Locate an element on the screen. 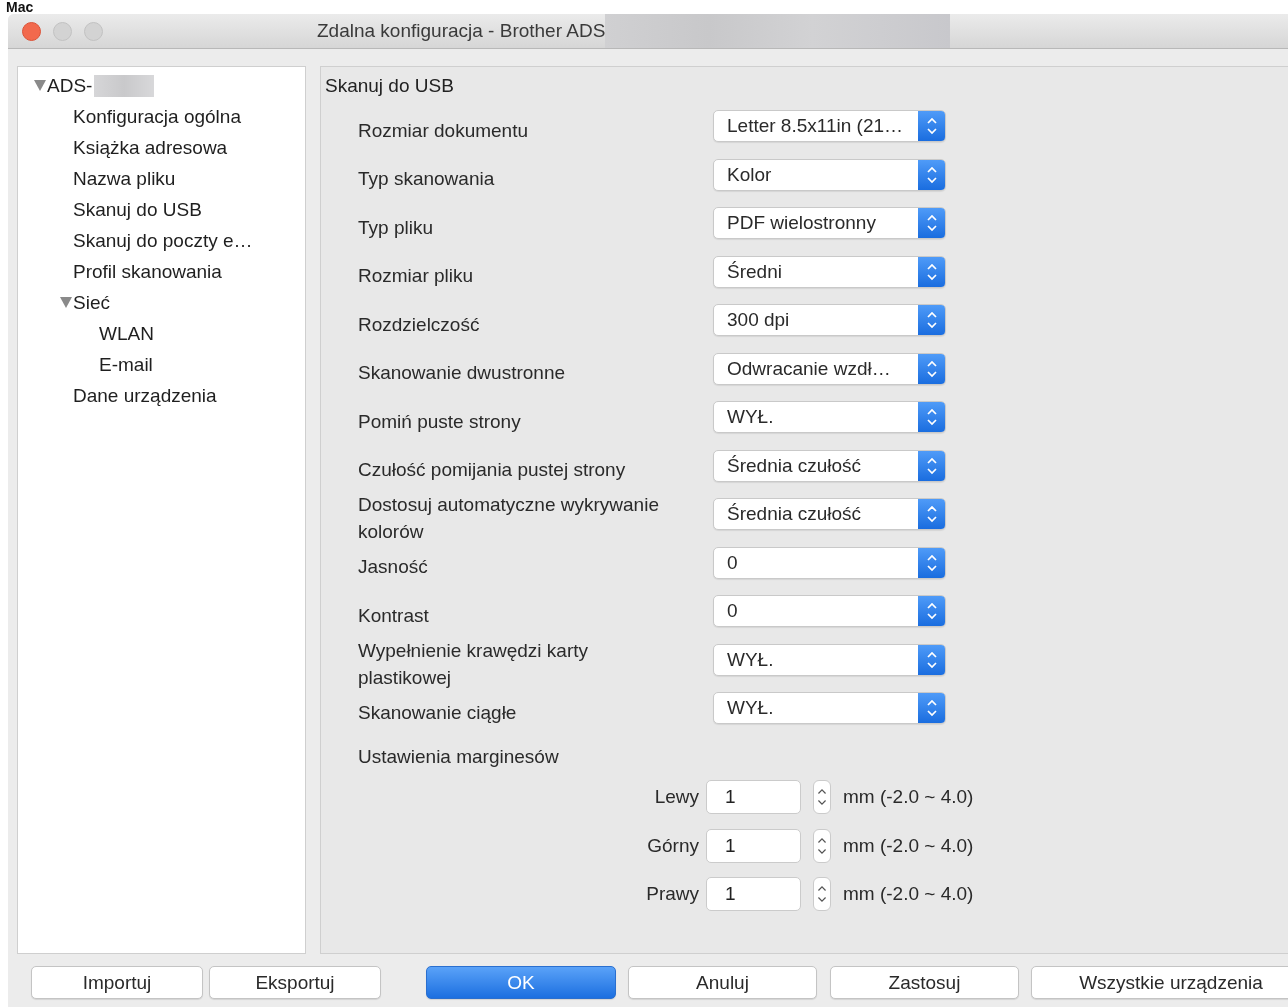 Image resolution: width=1288 pixels, height=1007 pixels. minimize-button is located at coordinates (62, 31).